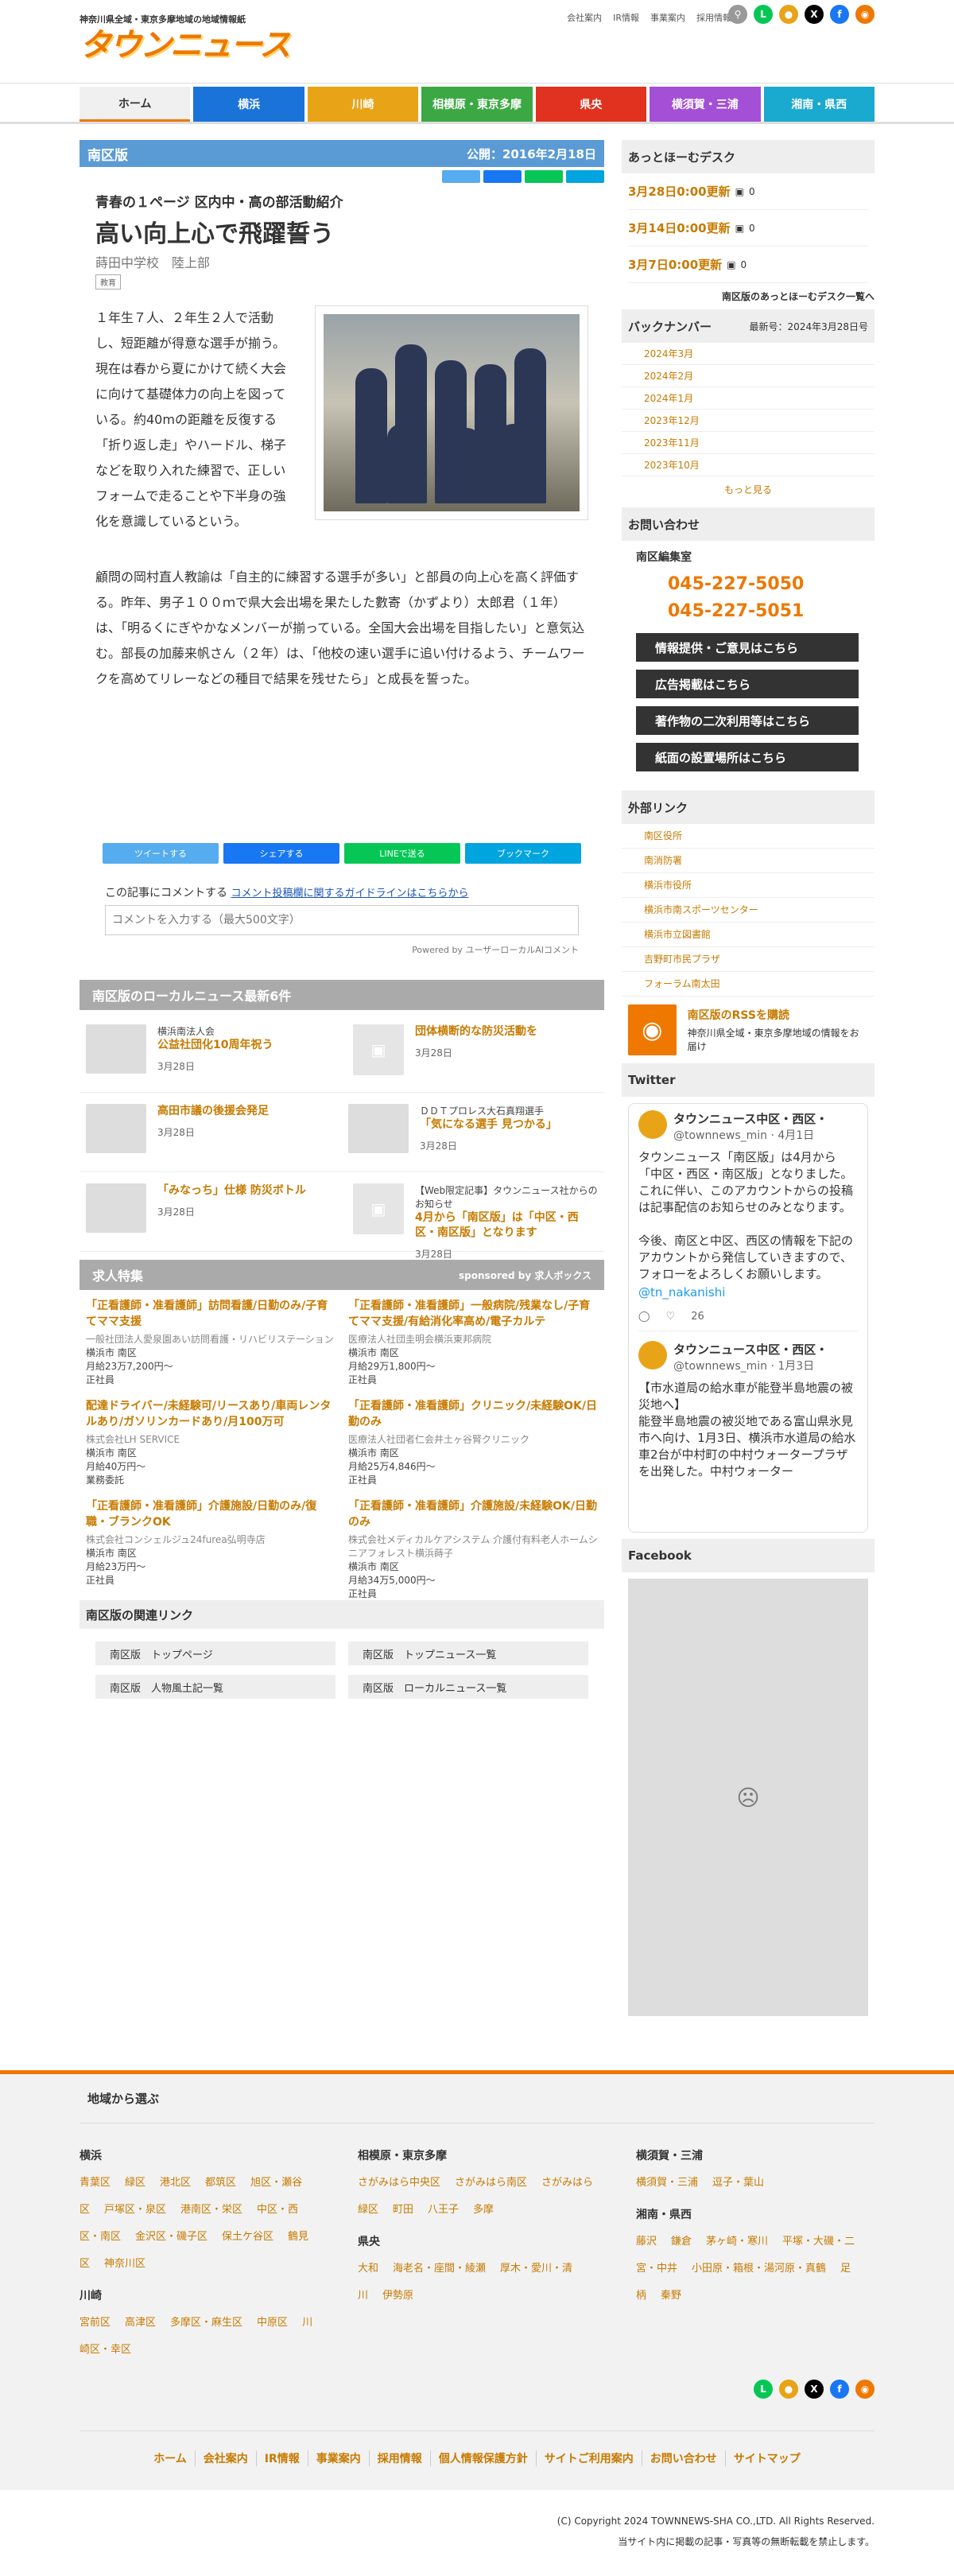 The width and height of the screenshot is (954, 2576). I want to click on tweet-mention: @tn_nakanishi, so click(748, 1292).